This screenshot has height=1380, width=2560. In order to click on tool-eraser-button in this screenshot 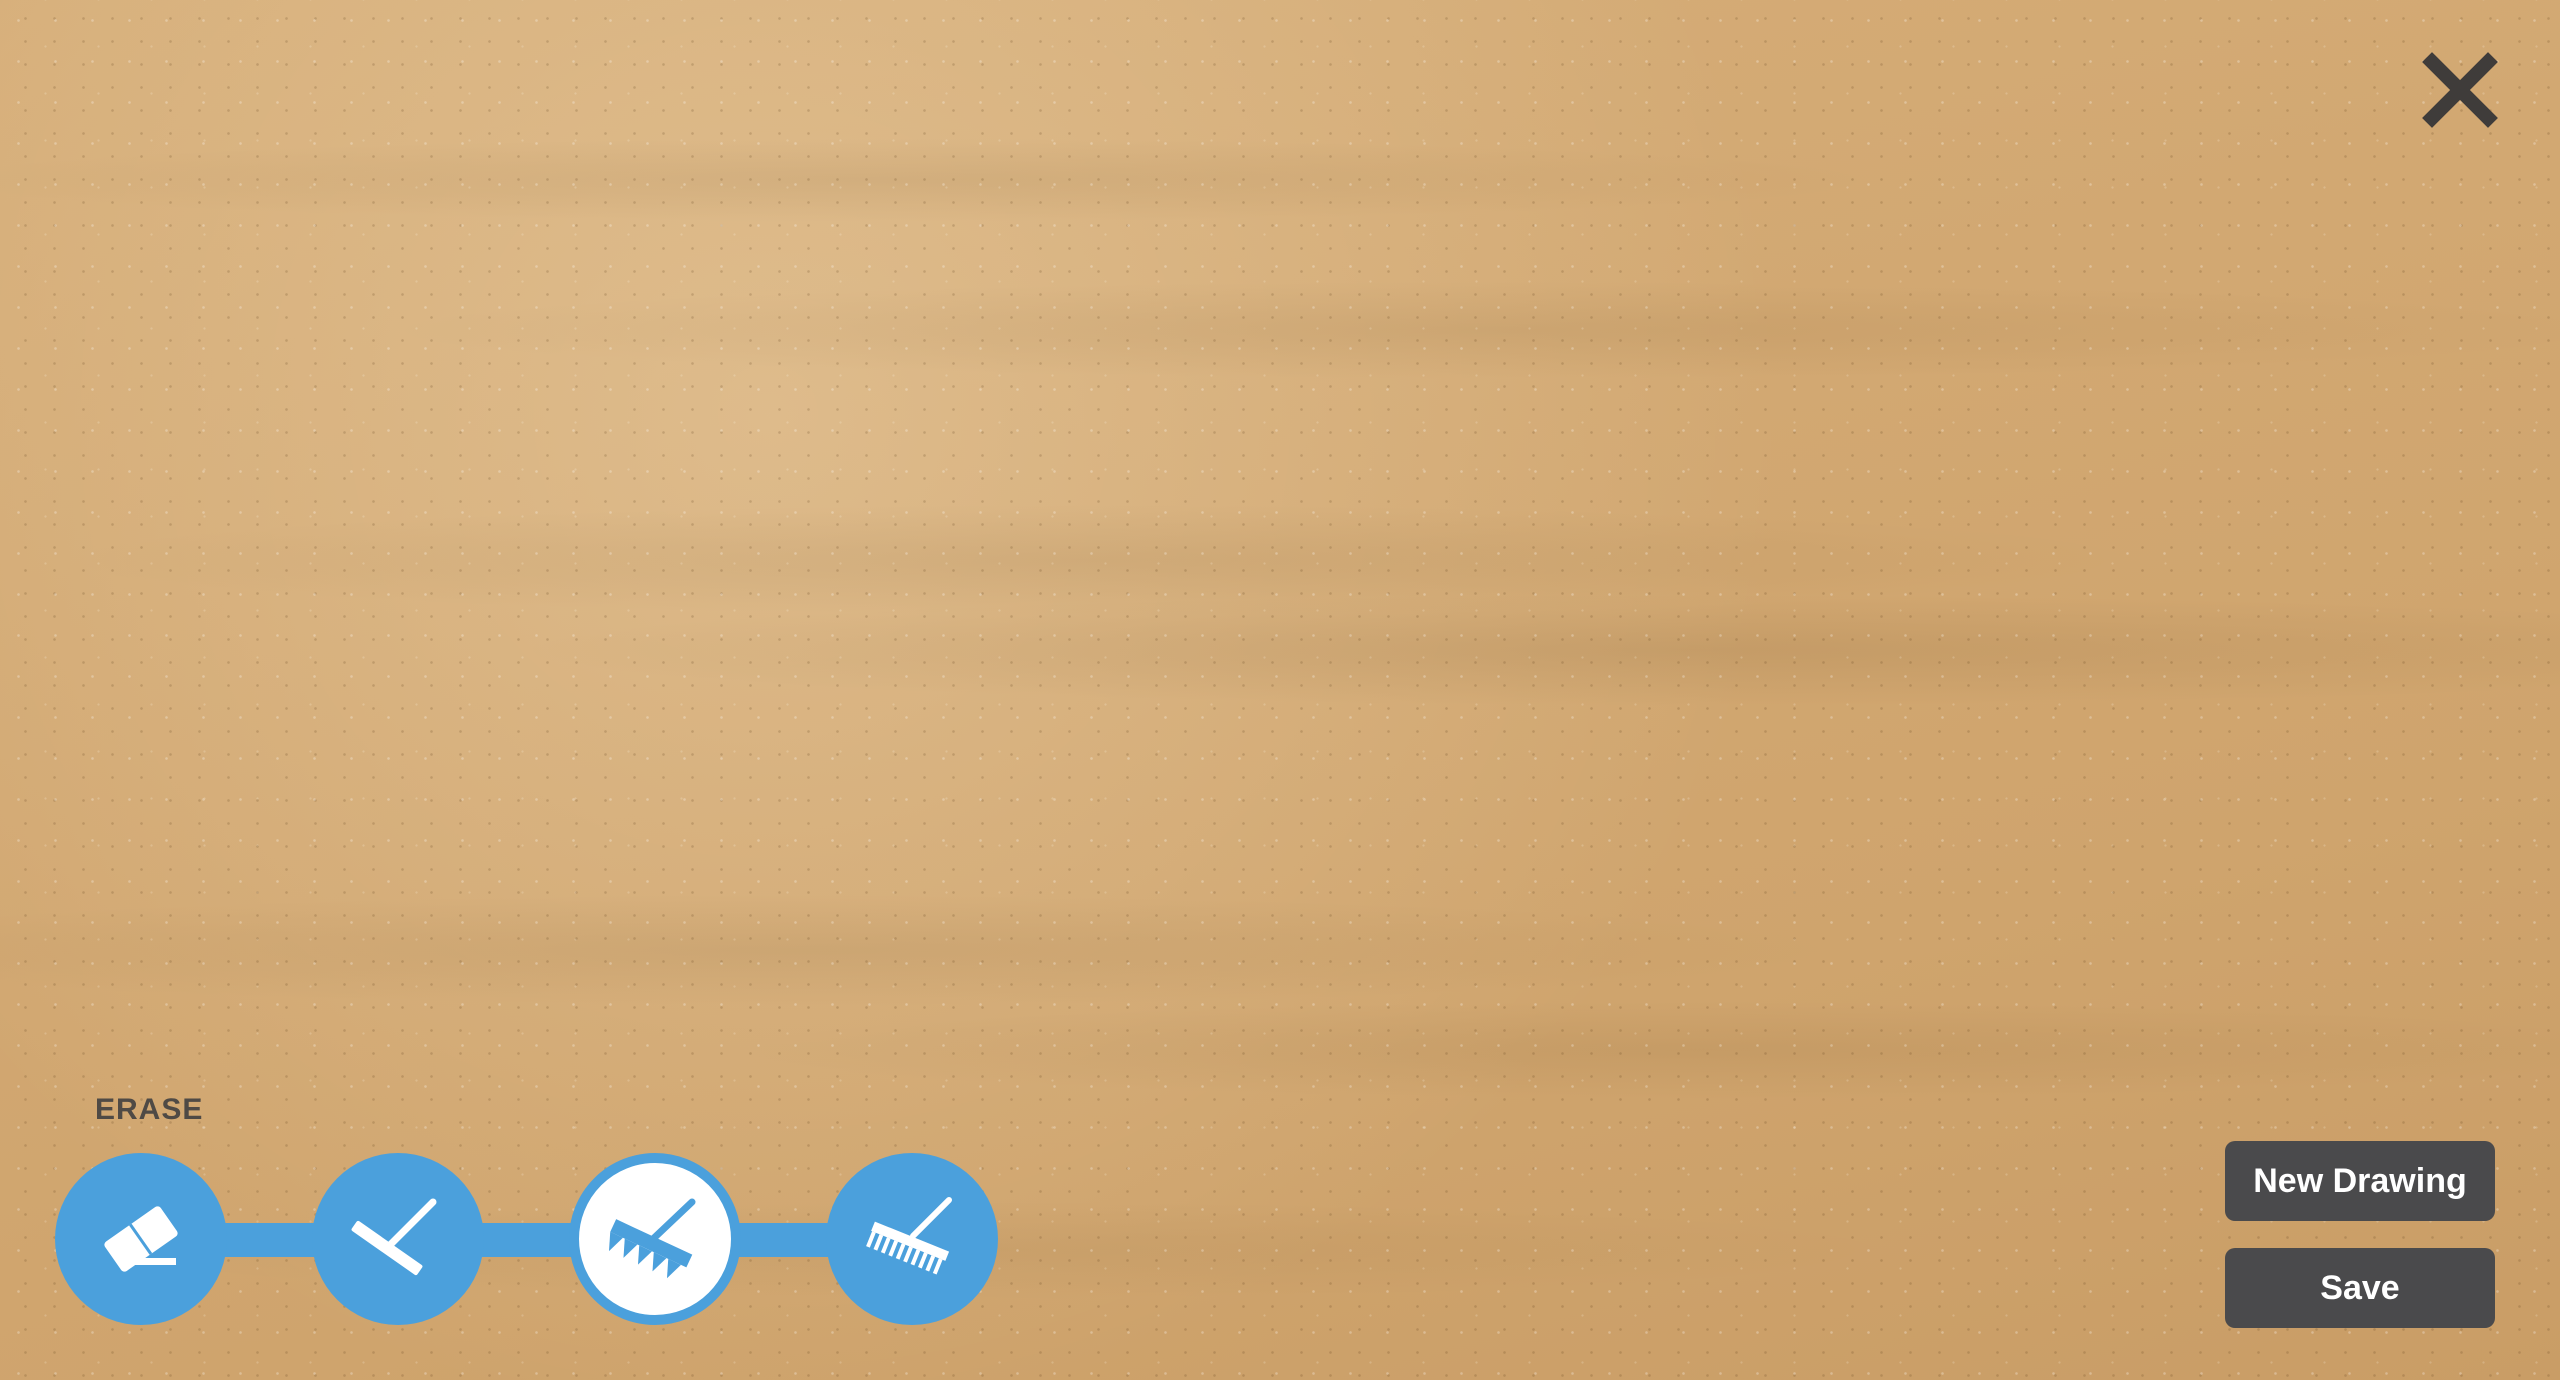, I will do `click(141, 1239)`.